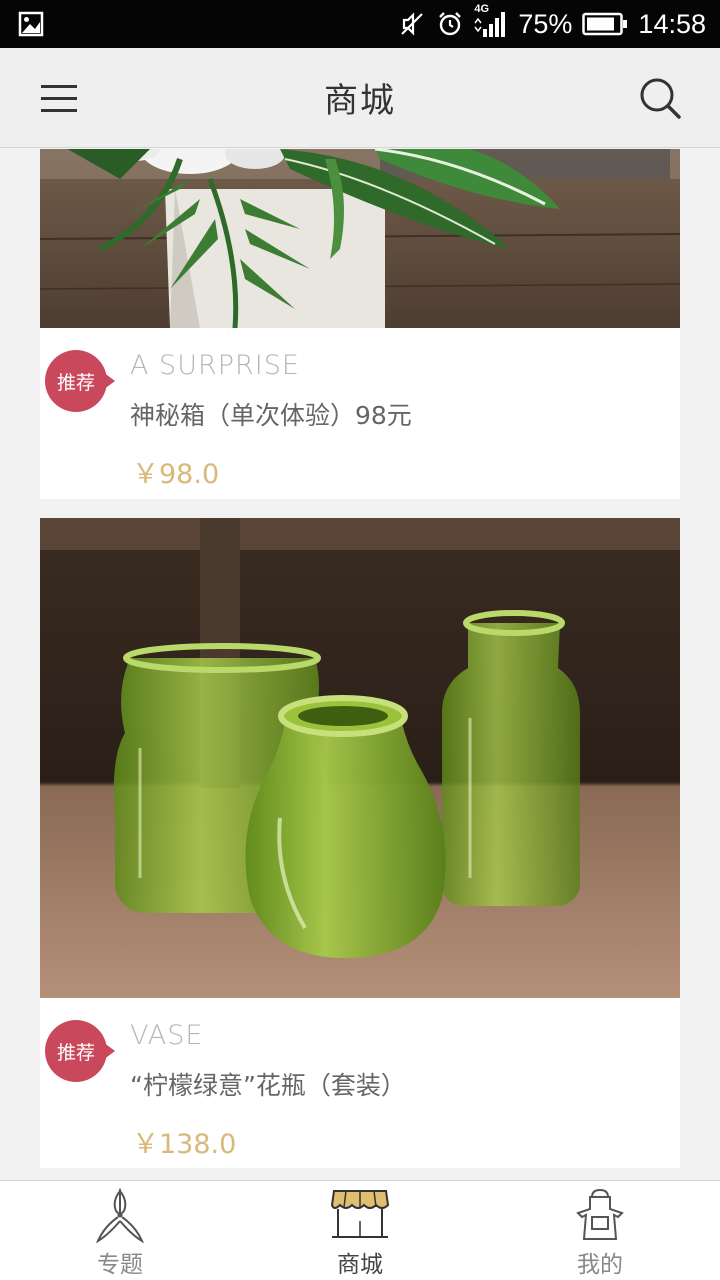 The height and width of the screenshot is (1280, 720). I want to click on tab-mall: 商城, so click(360, 1230).